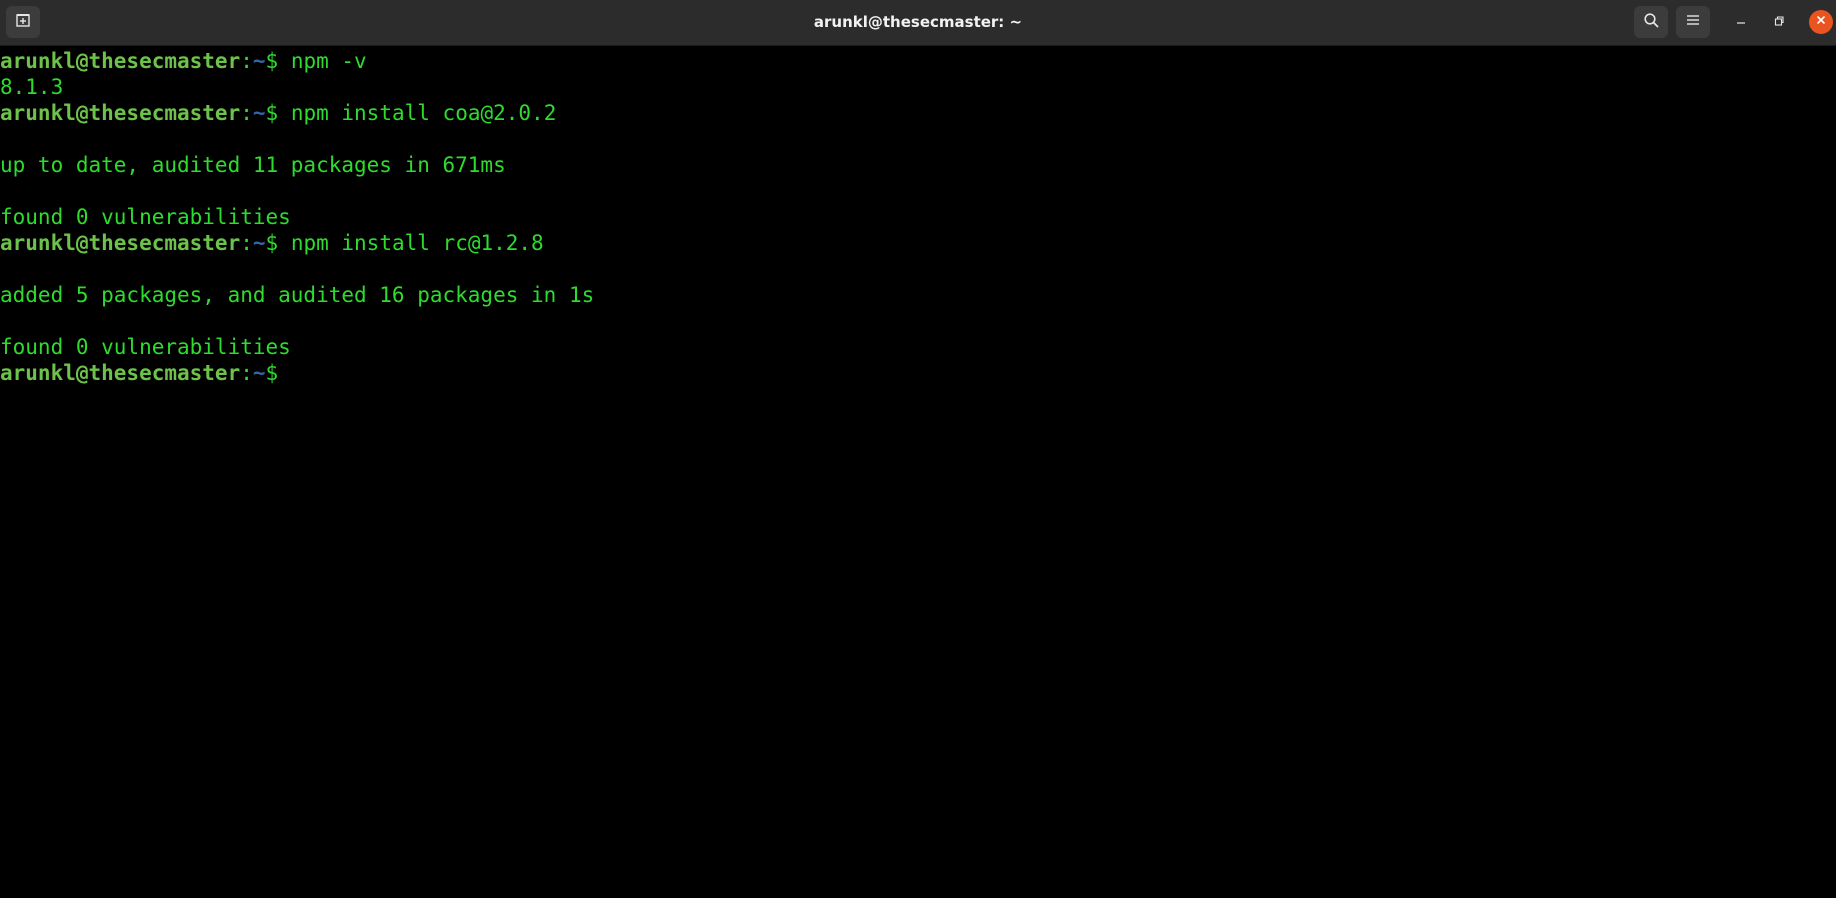 This screenshot has width=1836, height=898. What do you see at coordinates (918, 373) in the screenshot?
I see `prompt-line: arunkl@thesecmaster:~$` at bounding box center [918, 373].